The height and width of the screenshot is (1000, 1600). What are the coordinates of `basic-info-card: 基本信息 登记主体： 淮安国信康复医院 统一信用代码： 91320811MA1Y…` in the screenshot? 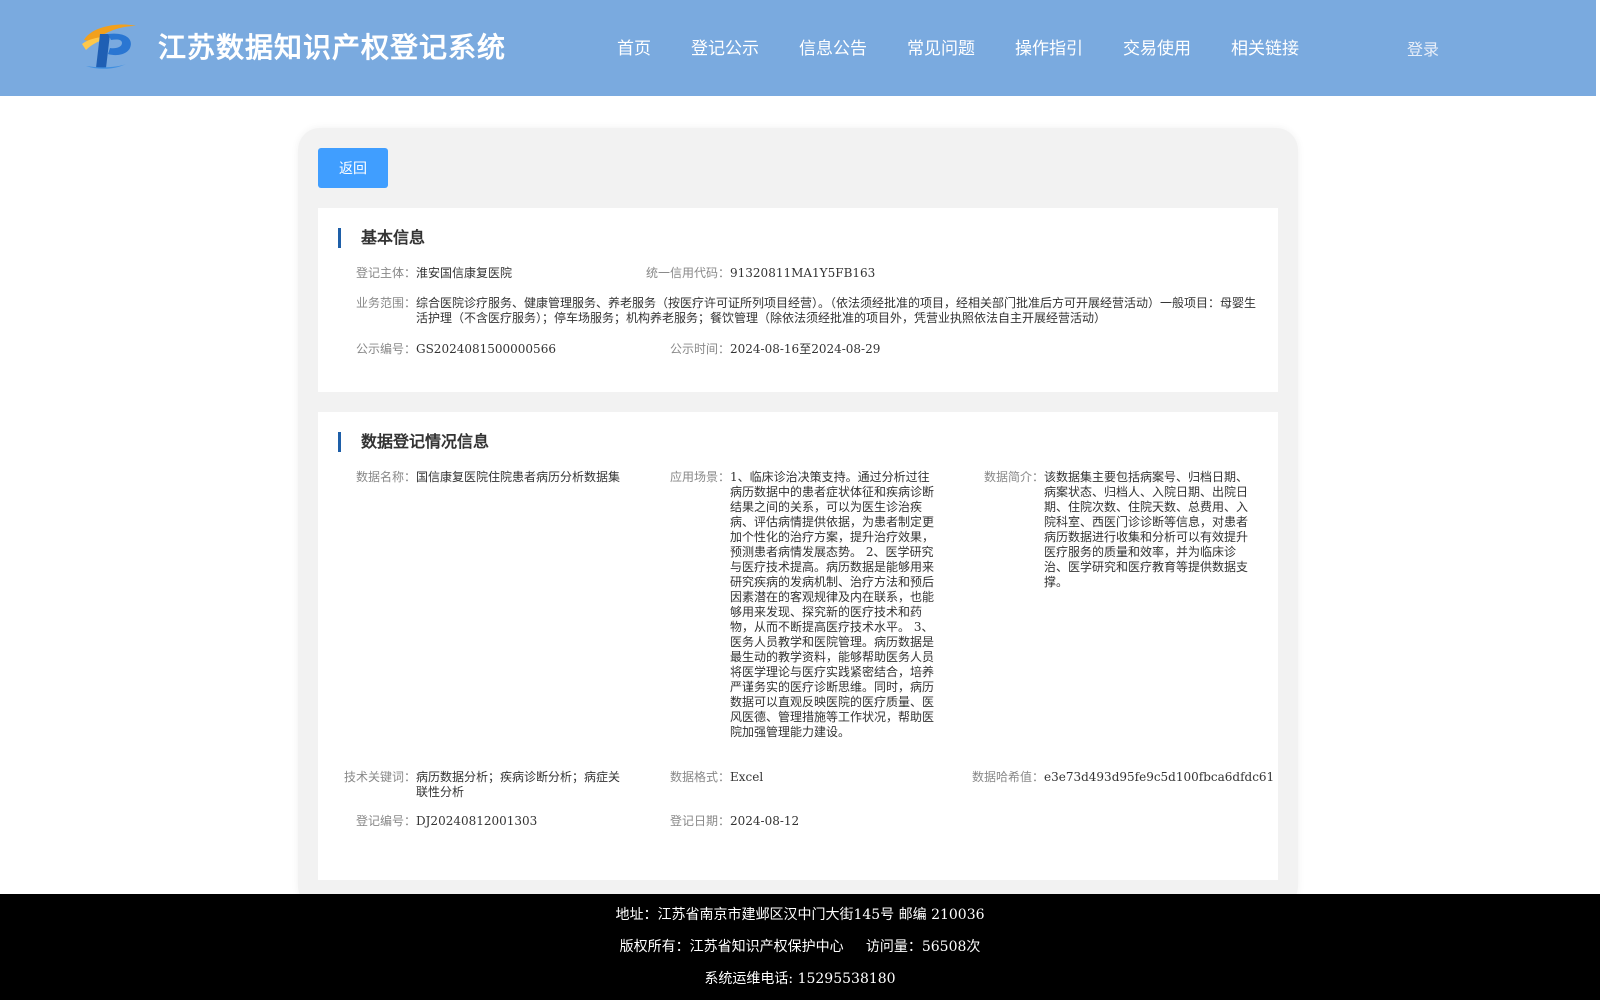 It's located at (798, 300).